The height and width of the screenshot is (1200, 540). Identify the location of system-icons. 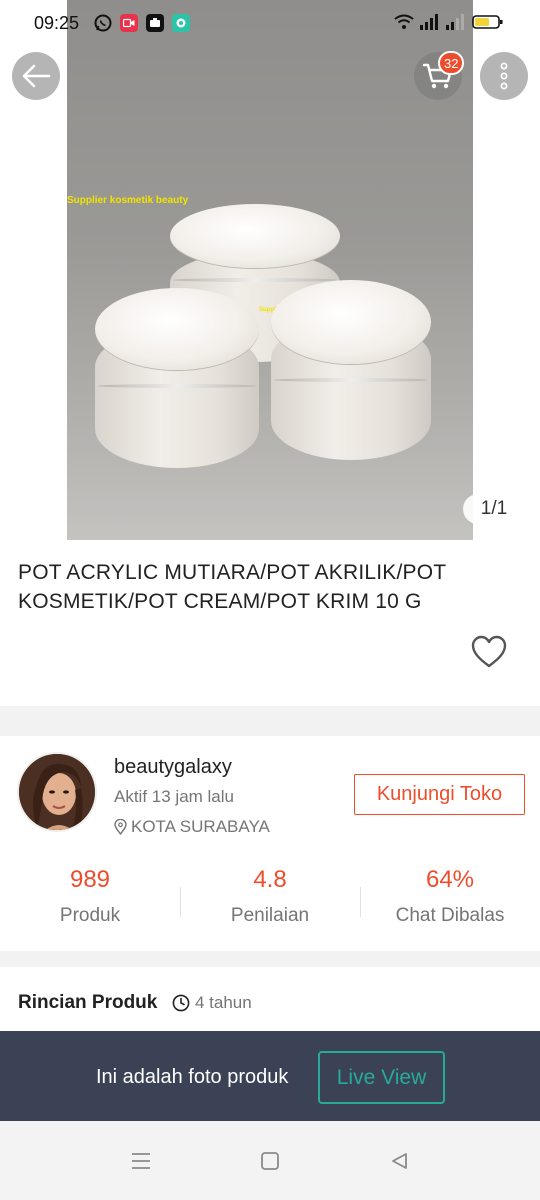
(449, 22).